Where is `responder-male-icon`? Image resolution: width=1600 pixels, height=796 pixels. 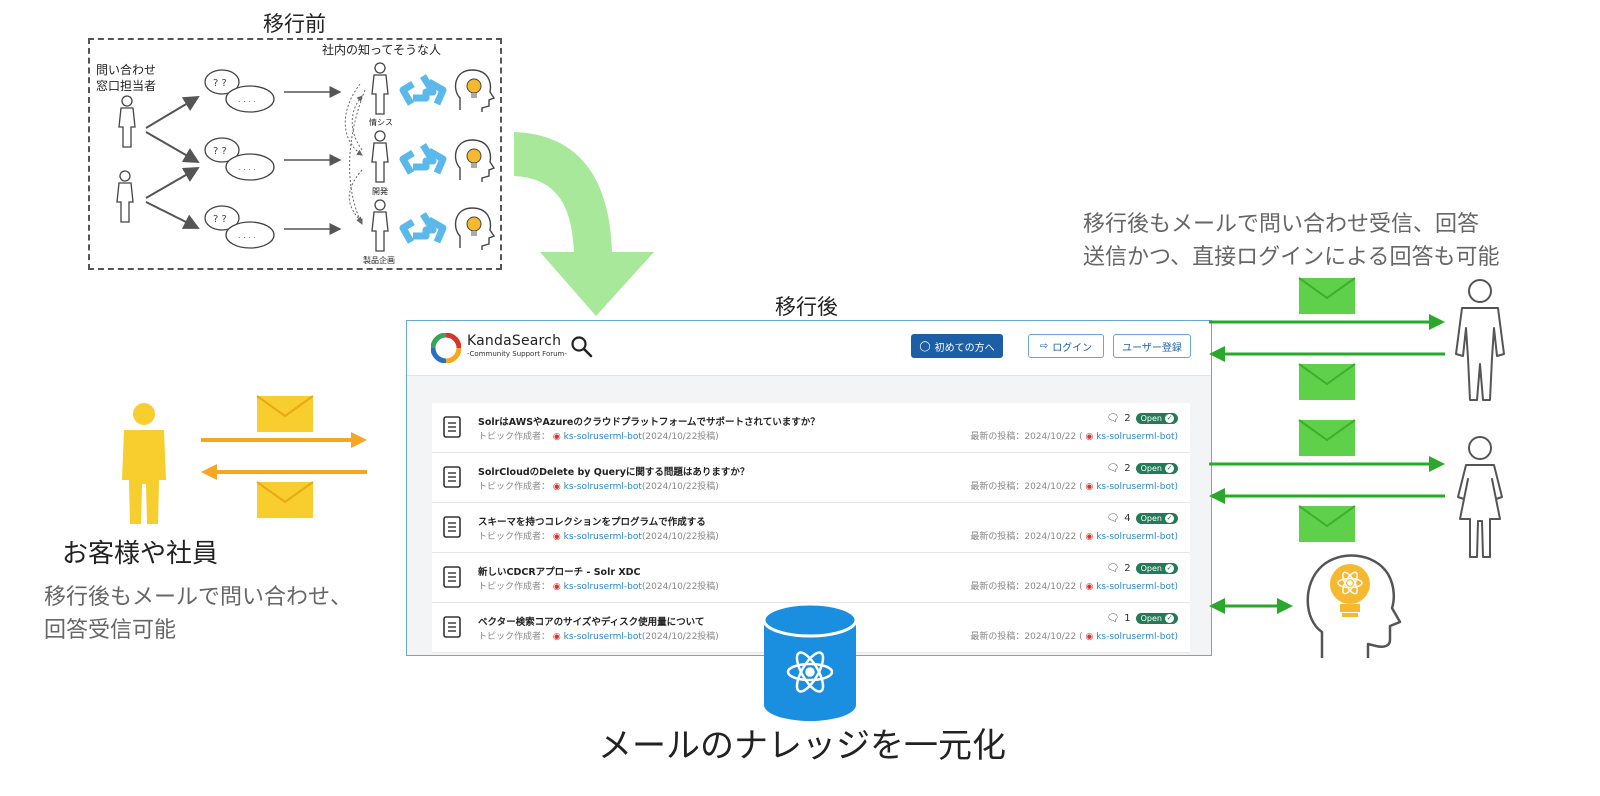 responder-male-icon is located at coordinates (1480, 340).